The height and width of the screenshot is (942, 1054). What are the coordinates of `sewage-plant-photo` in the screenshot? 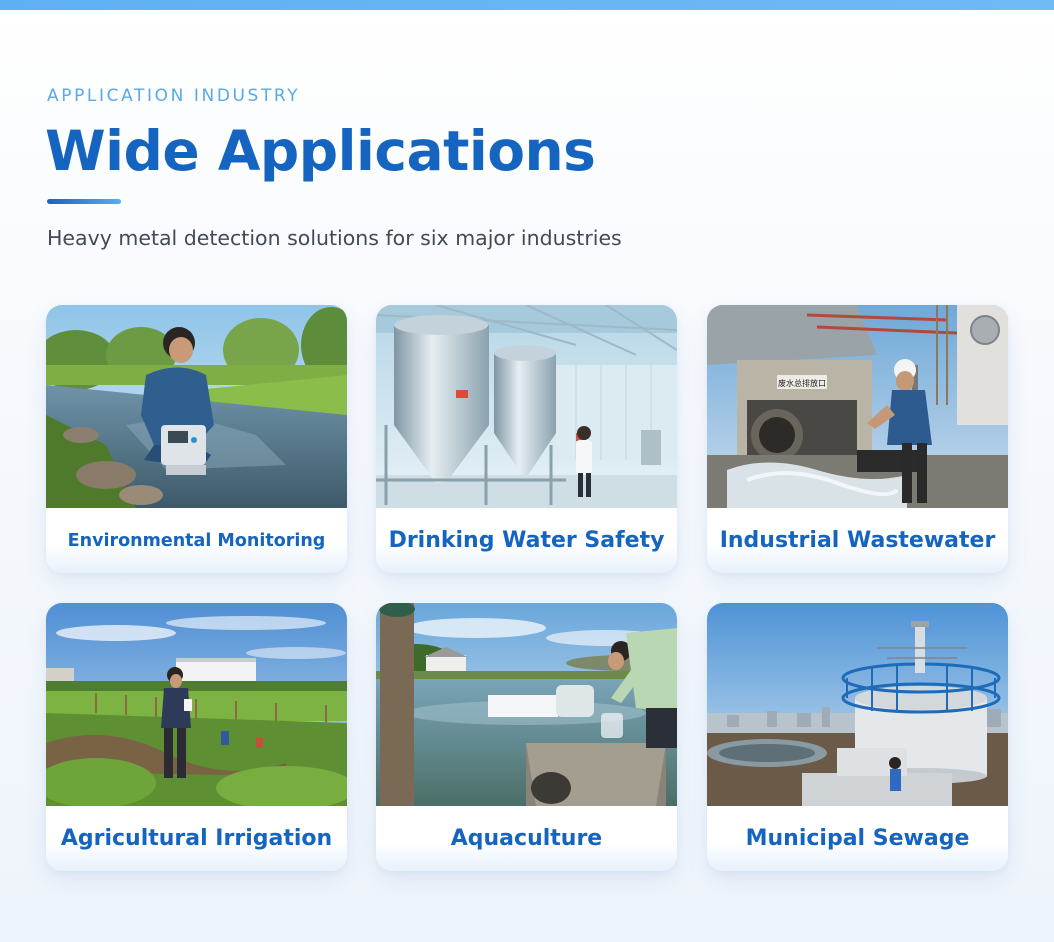 It's located at (857, 704).